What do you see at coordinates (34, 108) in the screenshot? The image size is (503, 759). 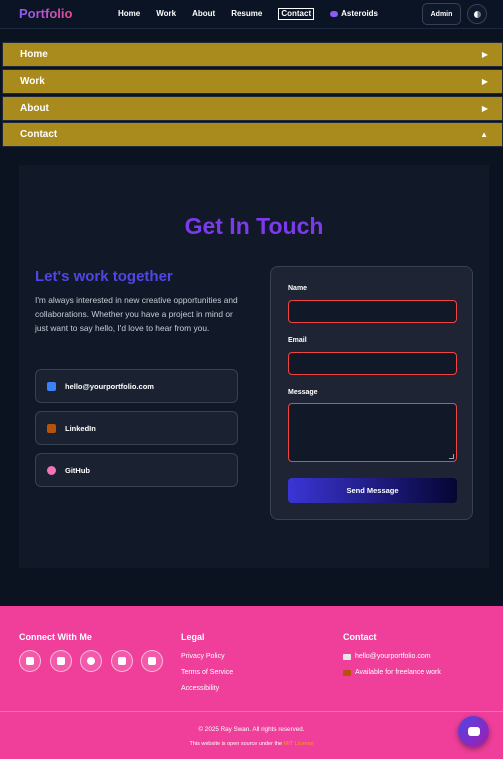 I see `accordion-label: About` at bounding box center [34, 108].